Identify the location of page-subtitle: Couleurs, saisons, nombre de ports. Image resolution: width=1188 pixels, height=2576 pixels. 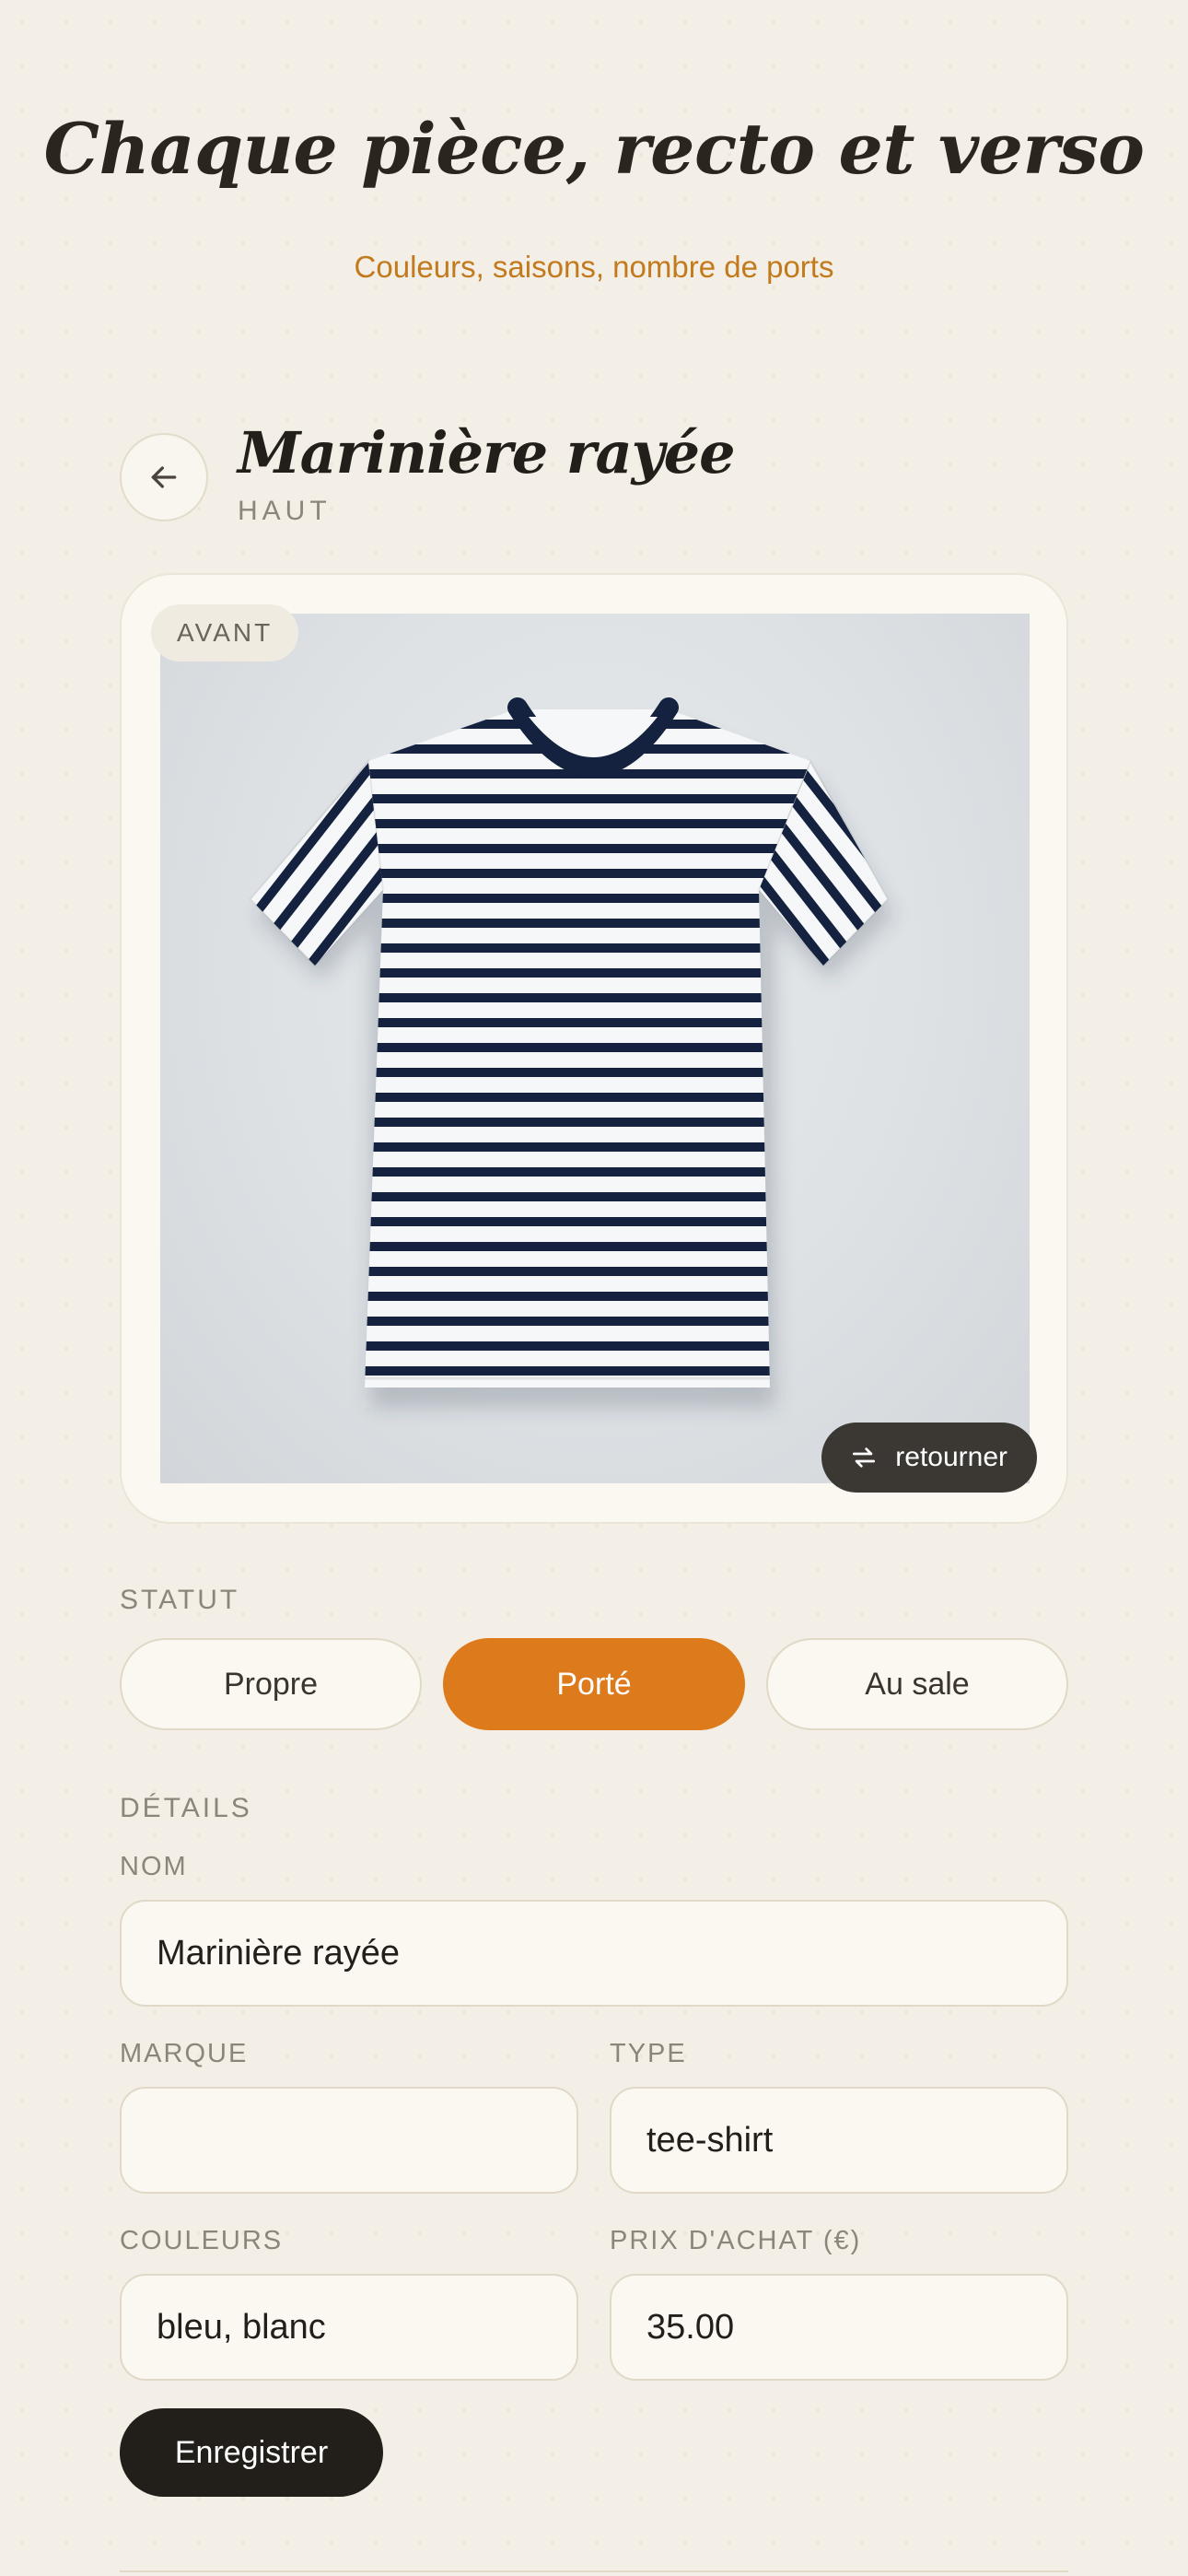
(594, 267).